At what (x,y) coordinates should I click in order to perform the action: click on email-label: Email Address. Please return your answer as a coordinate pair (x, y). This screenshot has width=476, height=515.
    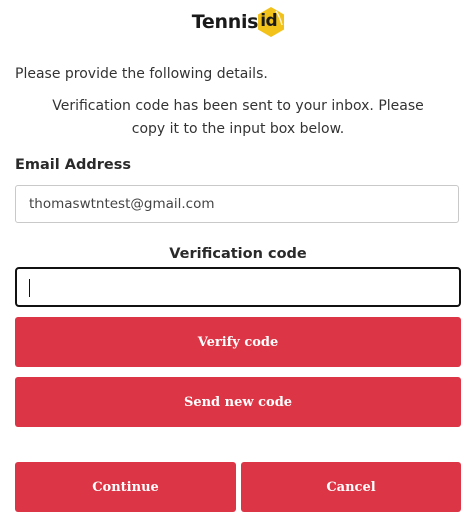
    Looking at the image, I should click on (73, 165).